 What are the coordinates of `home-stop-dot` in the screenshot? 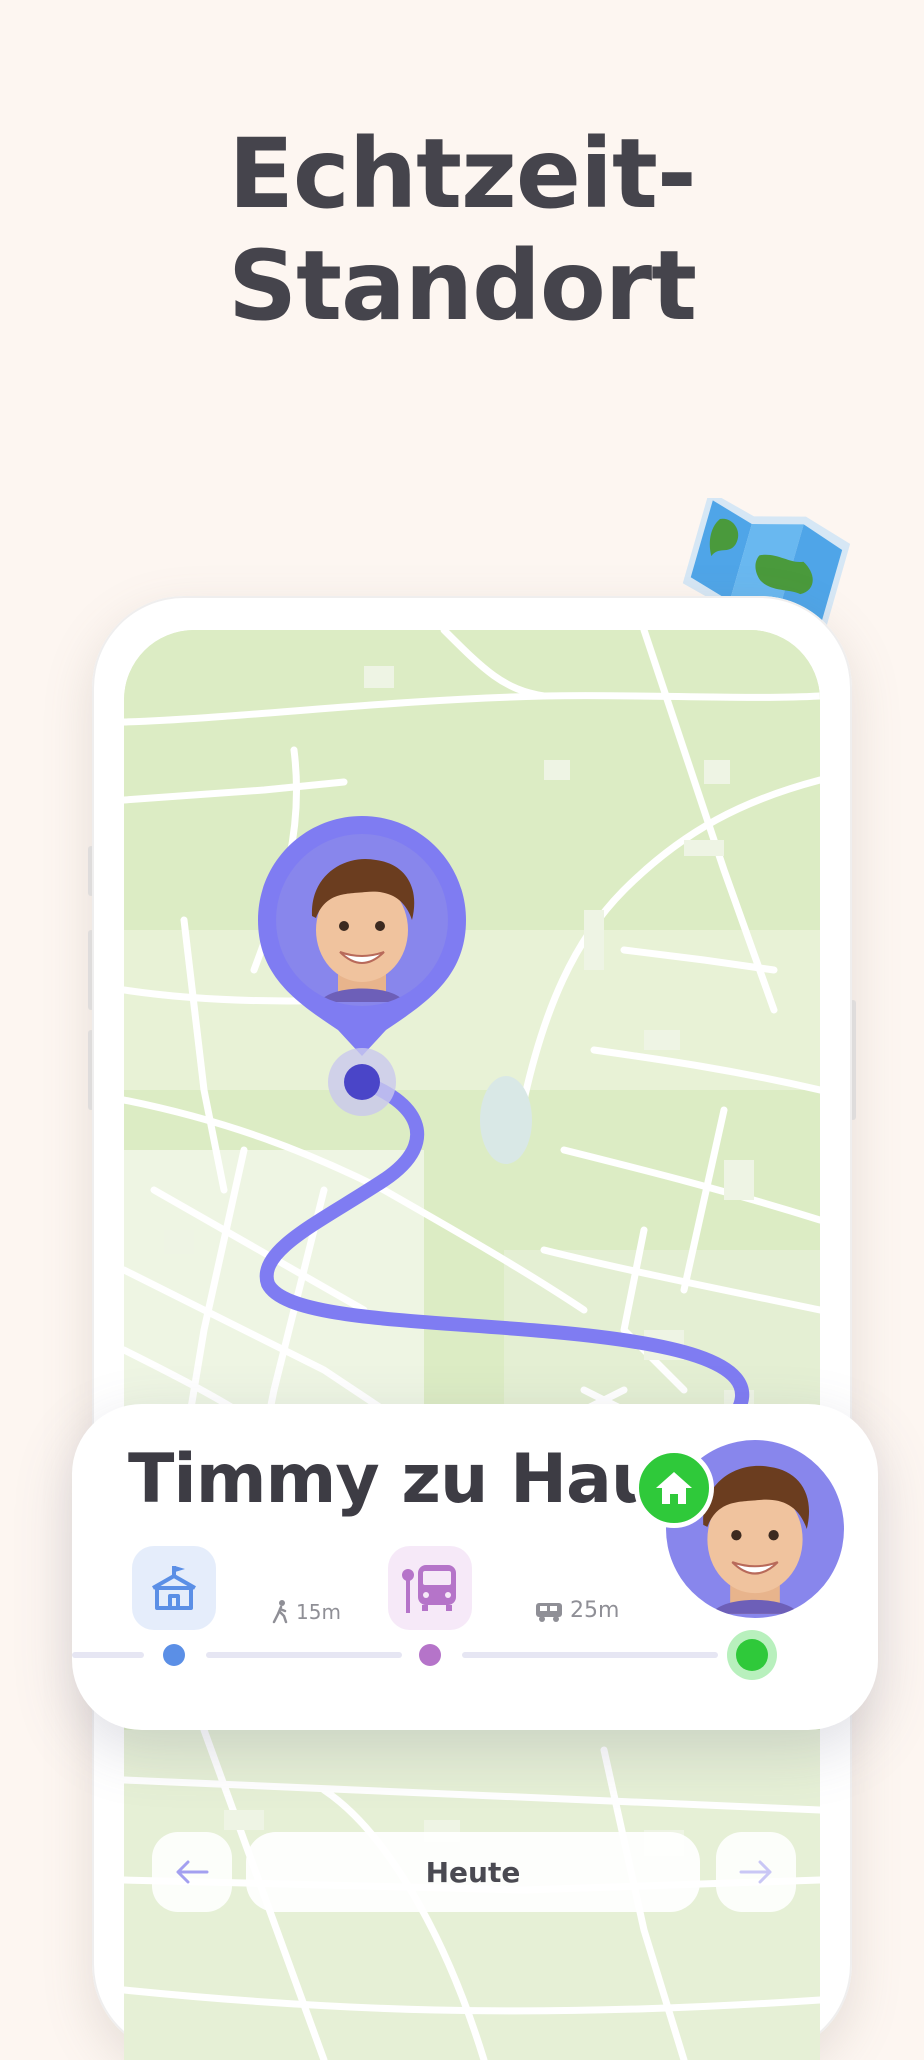 It's located at (752, 1655).